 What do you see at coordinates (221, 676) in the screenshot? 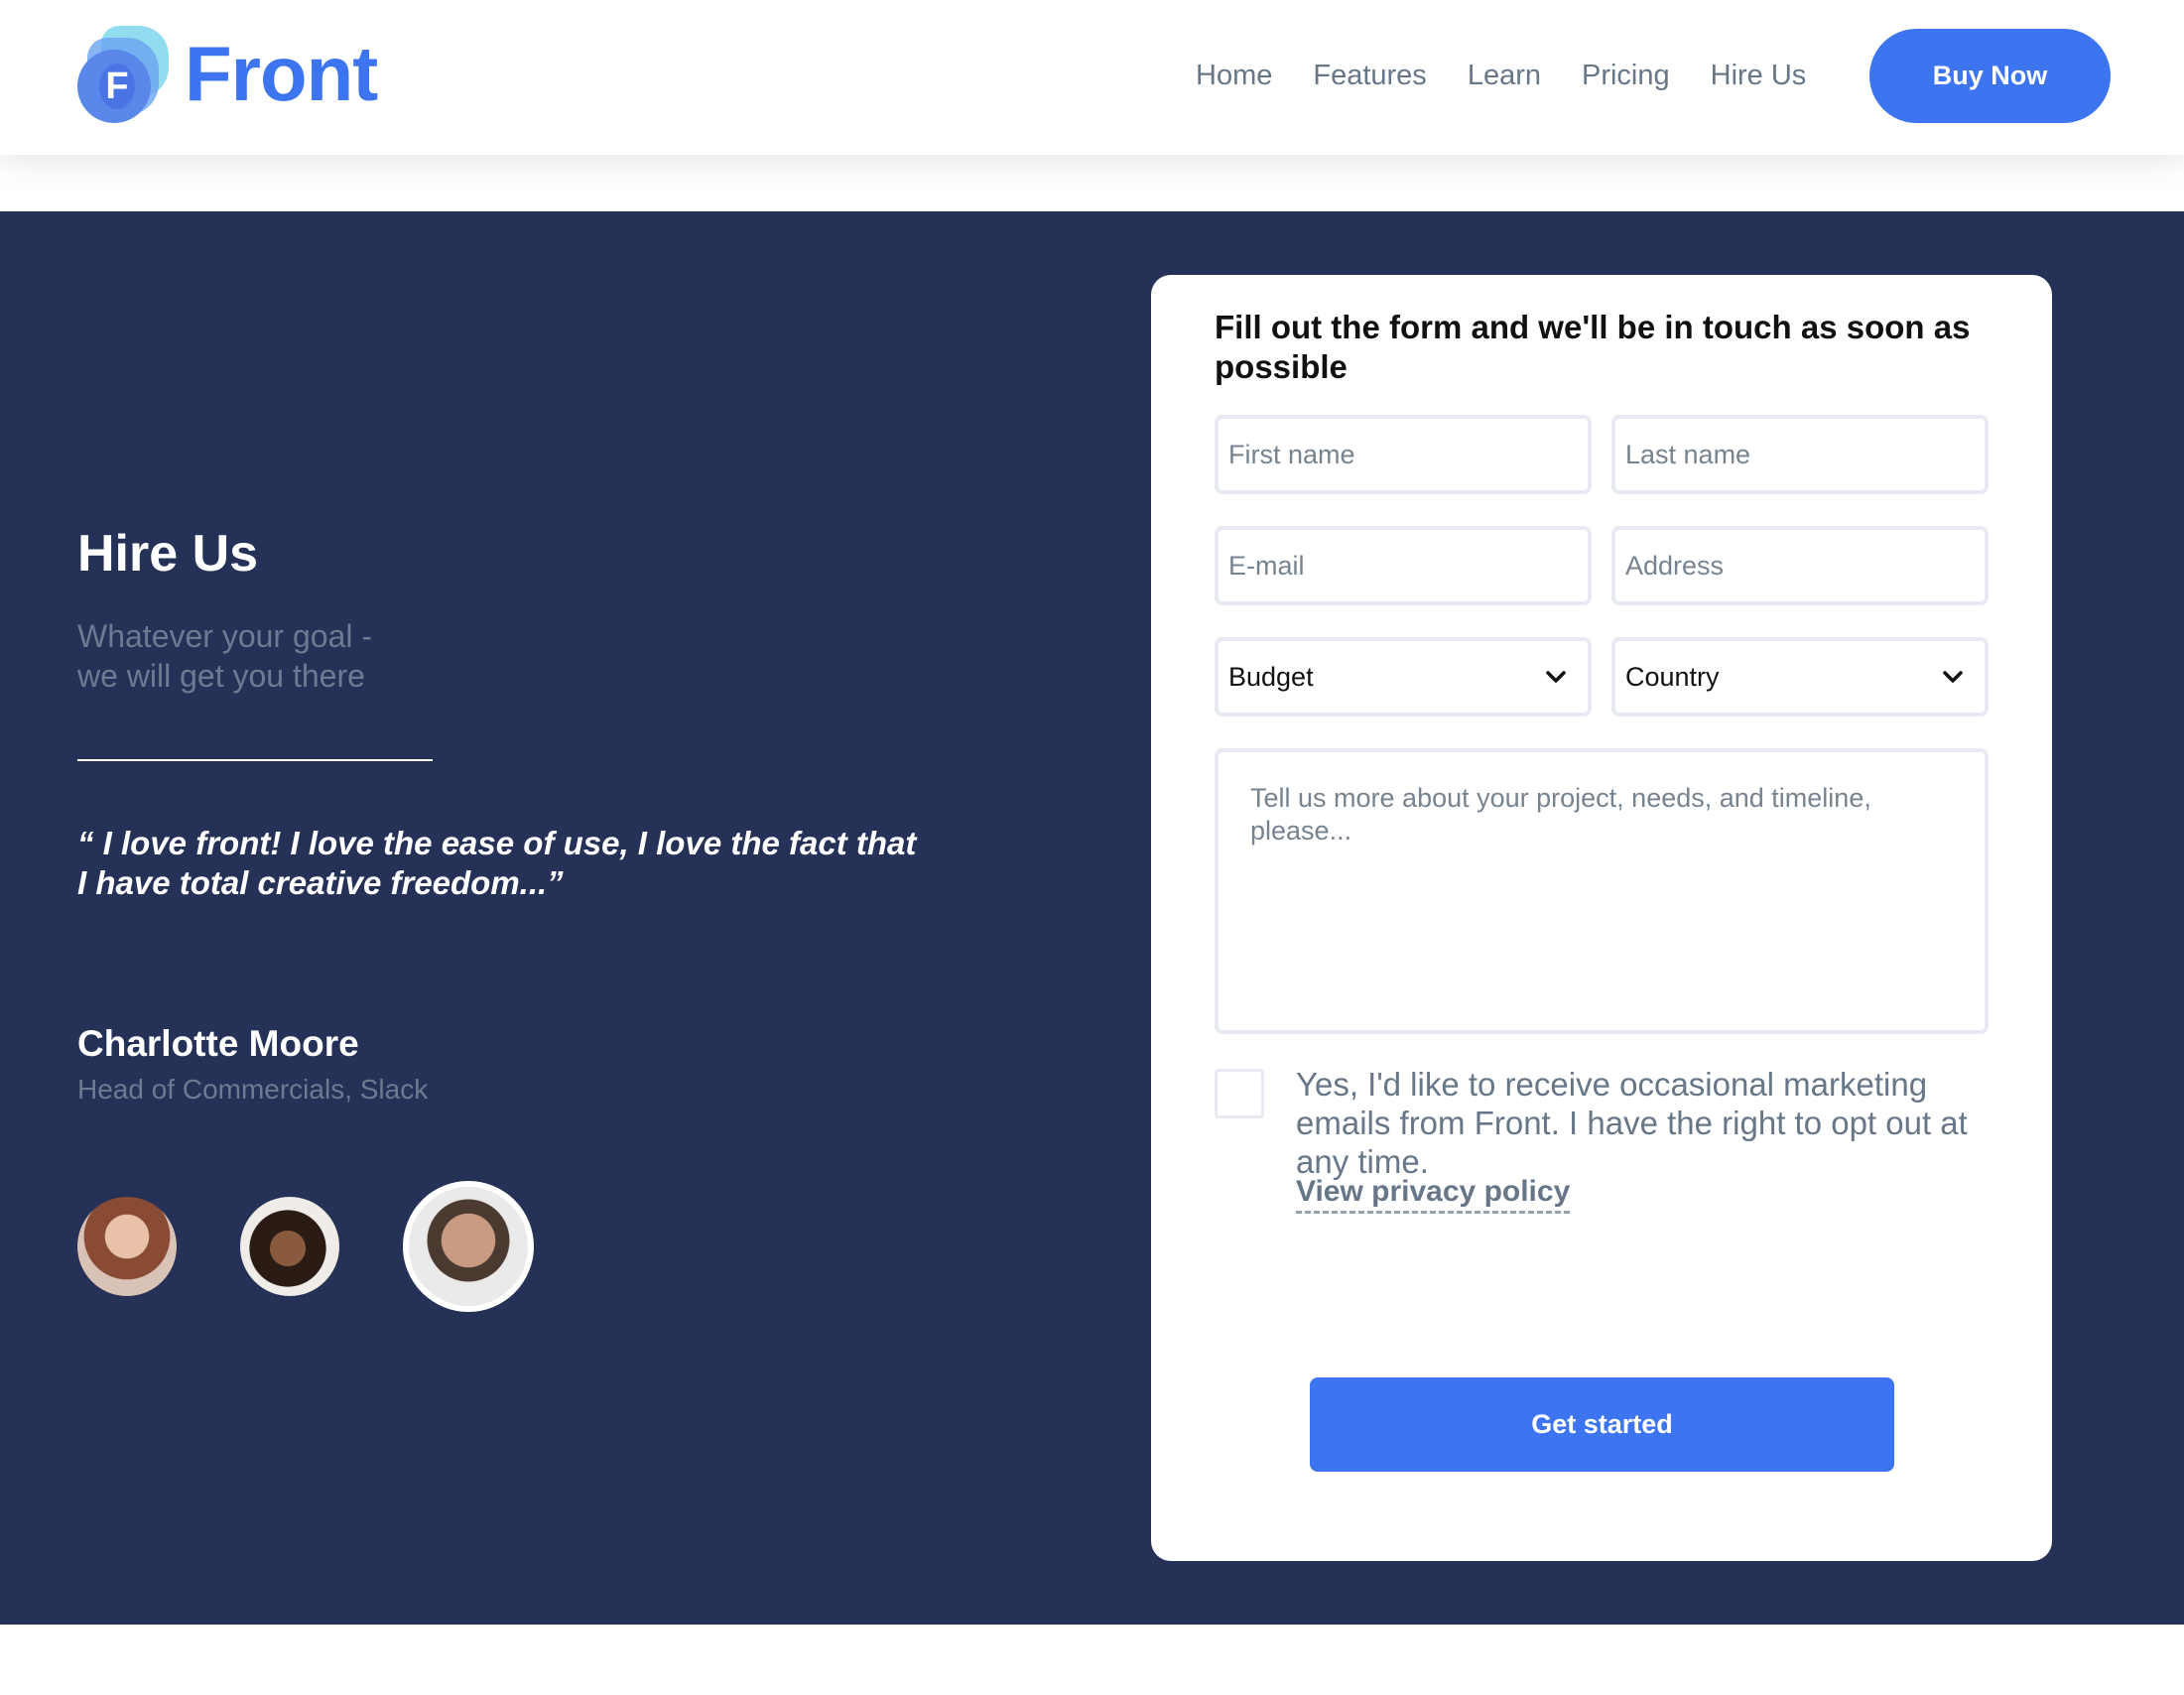
I see `subtitle-line-2: we will get you there` at bounding box center [221, 676].